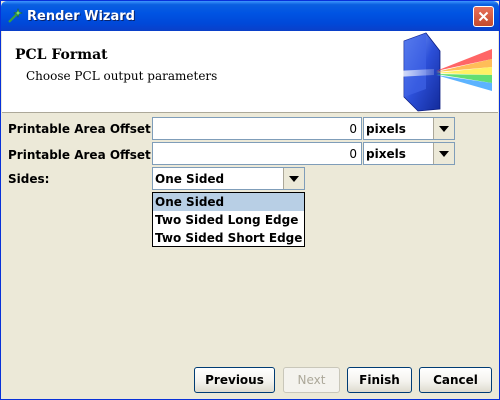 This screenshot has height=400, width=500. What do you see at coordinates (81, 16) in the screenshot?
I see `window-title: Render Wizard` at bounding box center [81, 16].